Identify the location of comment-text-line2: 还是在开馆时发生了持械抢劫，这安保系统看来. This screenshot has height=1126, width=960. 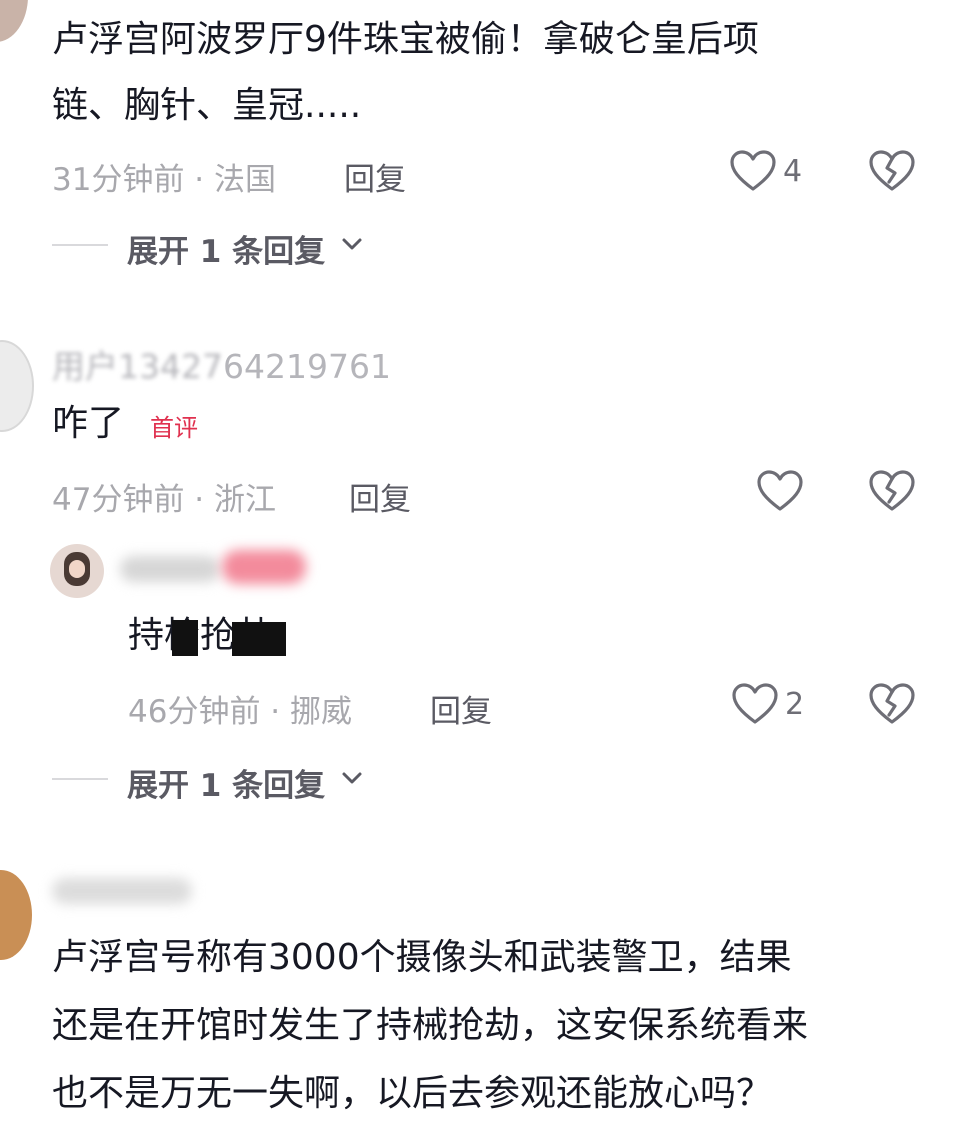
(430, 1025).